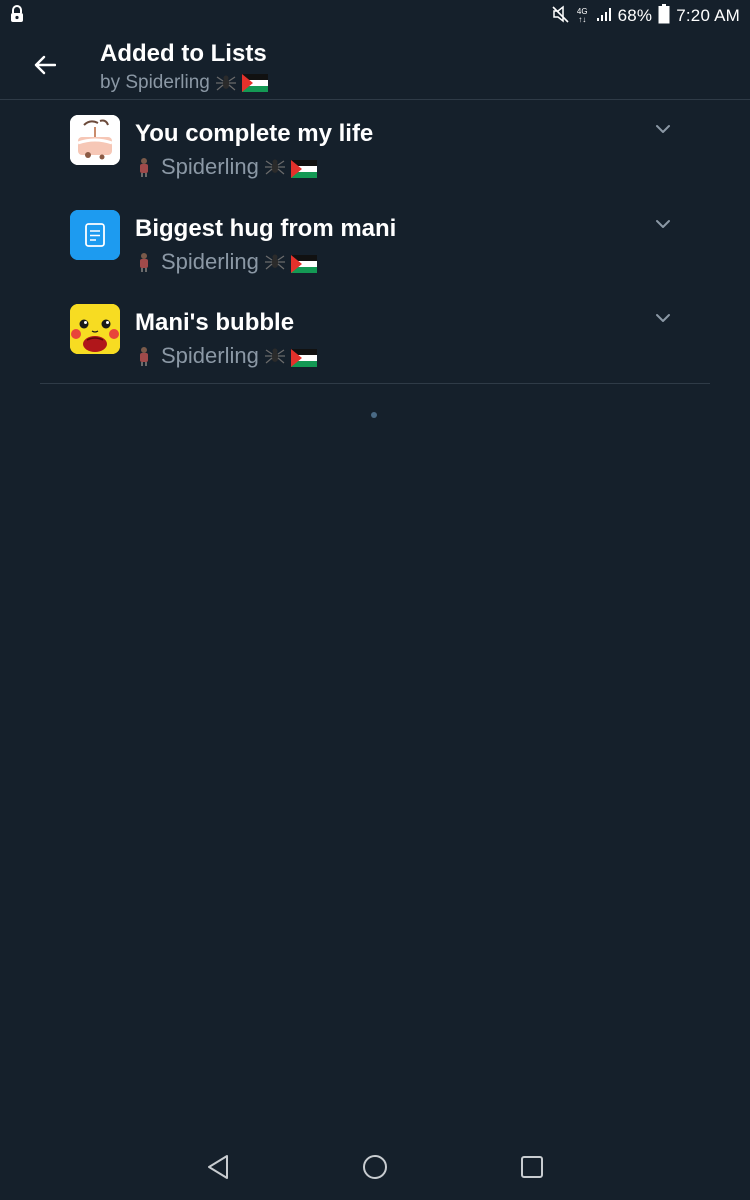 The image size is (750, 1200). I want to click on battery-percent: 68%, so click(635, 15).